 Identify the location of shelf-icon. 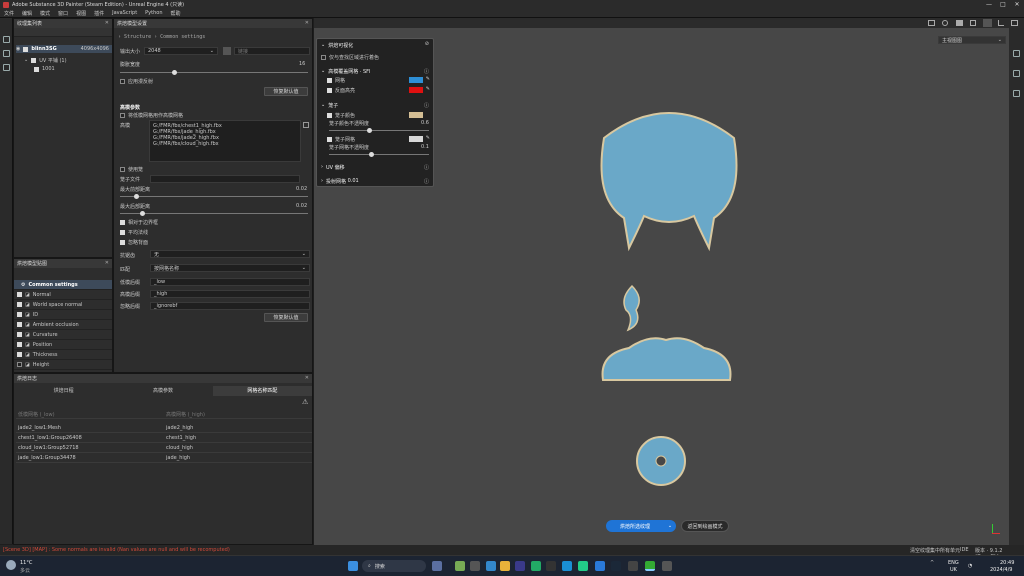
(1016, 93).